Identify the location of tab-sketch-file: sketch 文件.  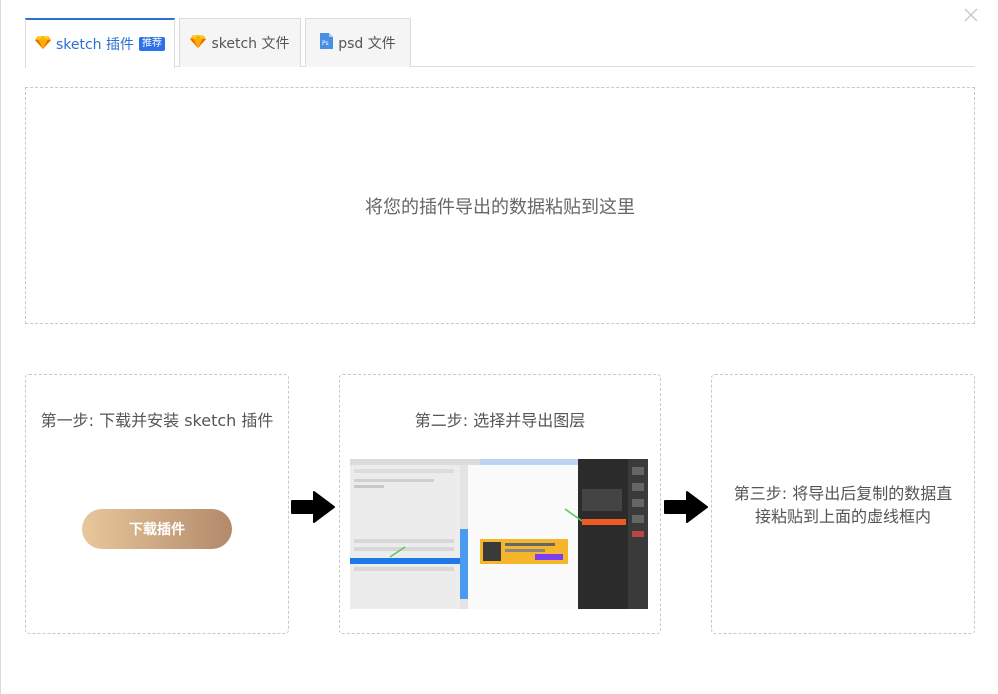
(240, 42).